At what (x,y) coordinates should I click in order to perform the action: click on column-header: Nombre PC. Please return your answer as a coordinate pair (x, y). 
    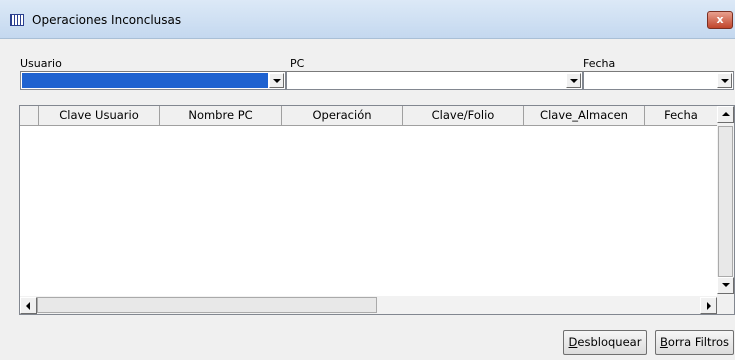
    Looking at the image, I should click on (221, 115).